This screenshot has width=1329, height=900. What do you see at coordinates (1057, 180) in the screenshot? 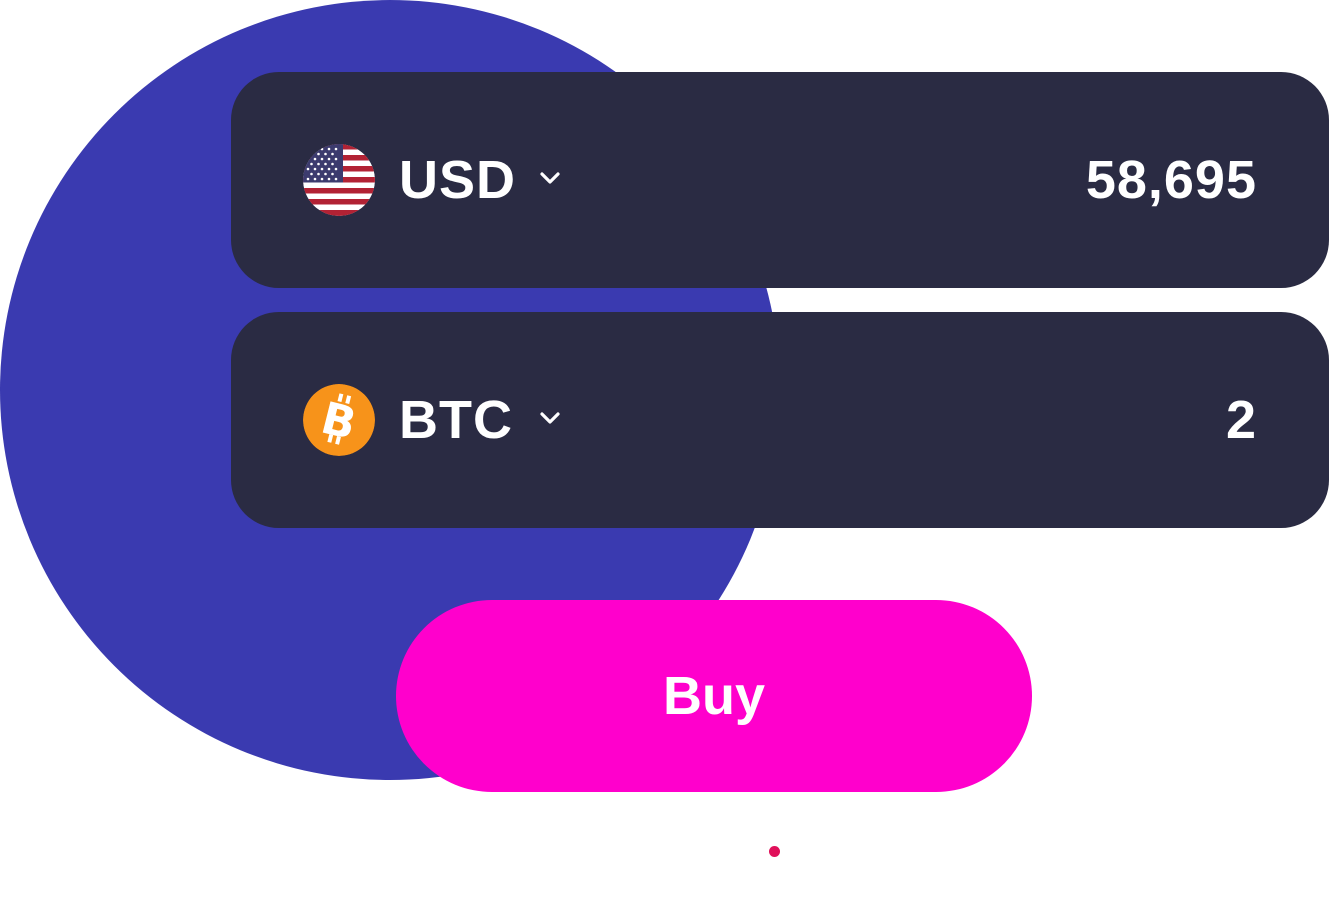
I see `from-amount-input: 58,695` at bounding box center [1057, 180].